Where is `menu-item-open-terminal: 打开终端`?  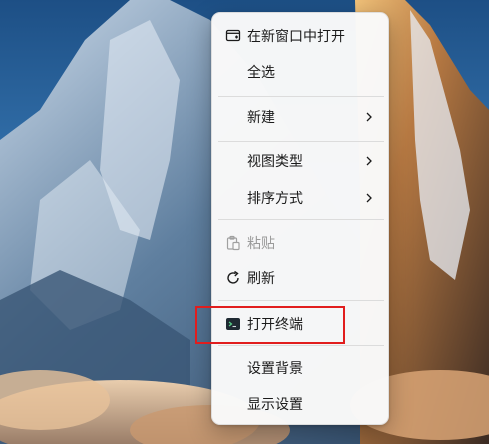 menu-item-open-terminal: 打开终端 is located at coordinates (301, 324).